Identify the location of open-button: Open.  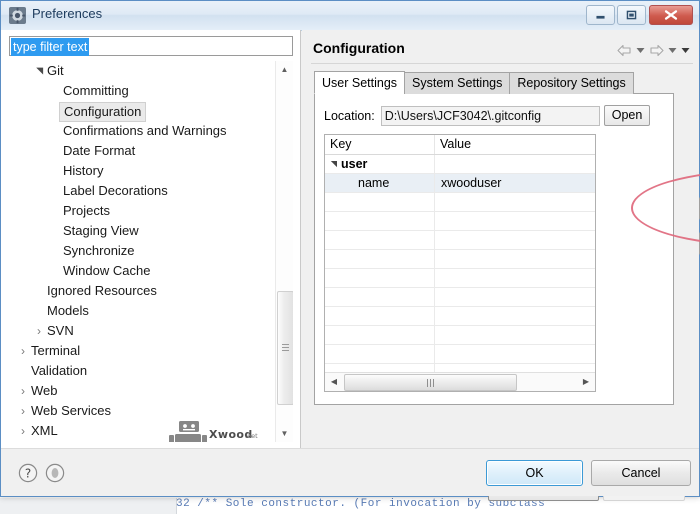
(627, 115).